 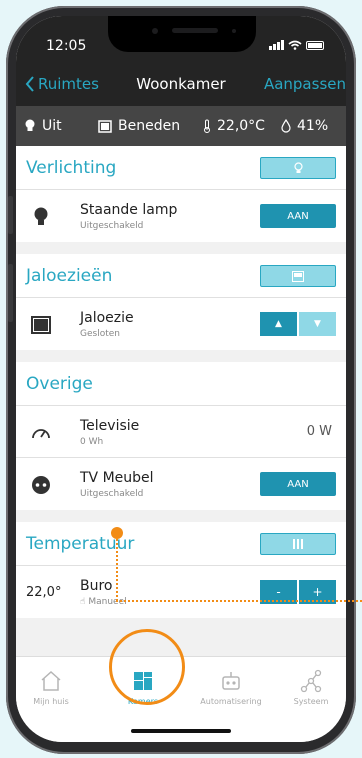 What do you see at coordinates (96, 586) in the screenshot?
I see `device-name: Buro` at bounding box center [96, 586].